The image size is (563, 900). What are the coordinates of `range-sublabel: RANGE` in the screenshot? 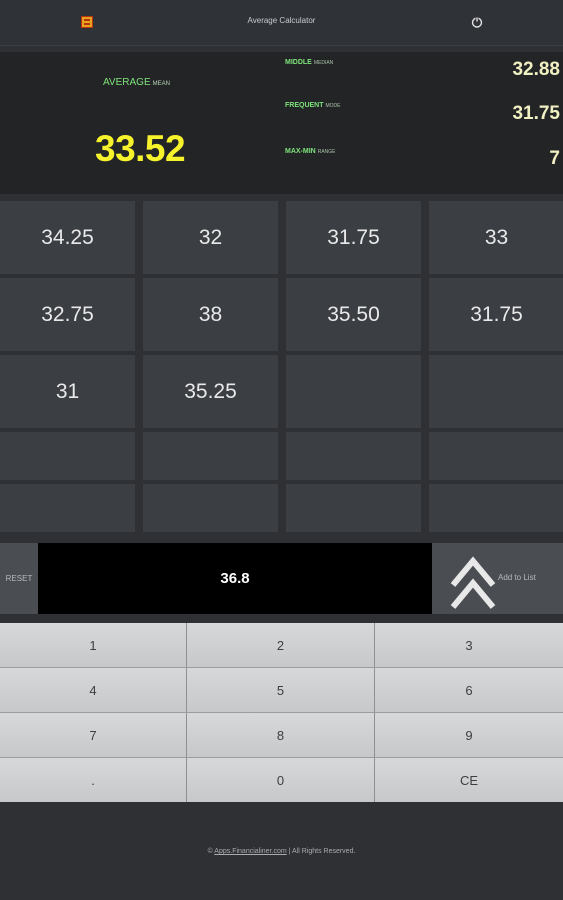 It's located at (326, 152).